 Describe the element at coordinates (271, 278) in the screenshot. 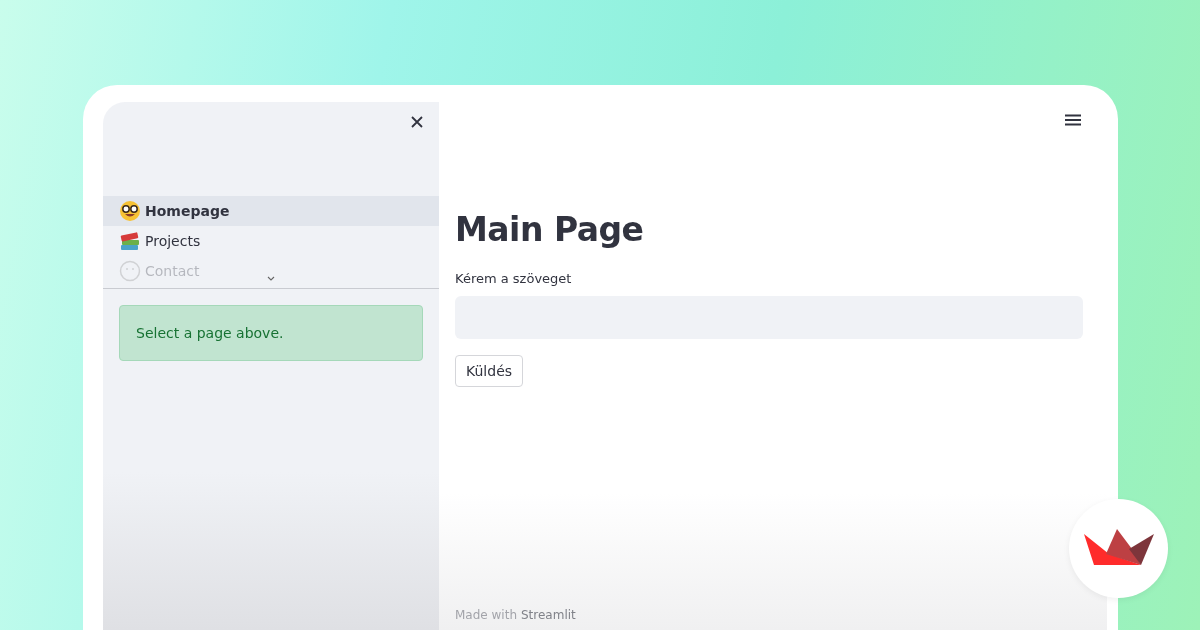

I see `chevron-down-icon` at that location.